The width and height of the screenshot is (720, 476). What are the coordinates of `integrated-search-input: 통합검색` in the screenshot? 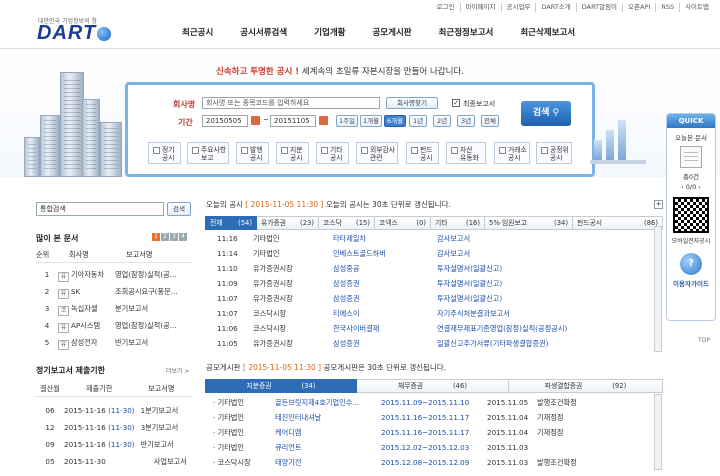 It's located at (100, 209).